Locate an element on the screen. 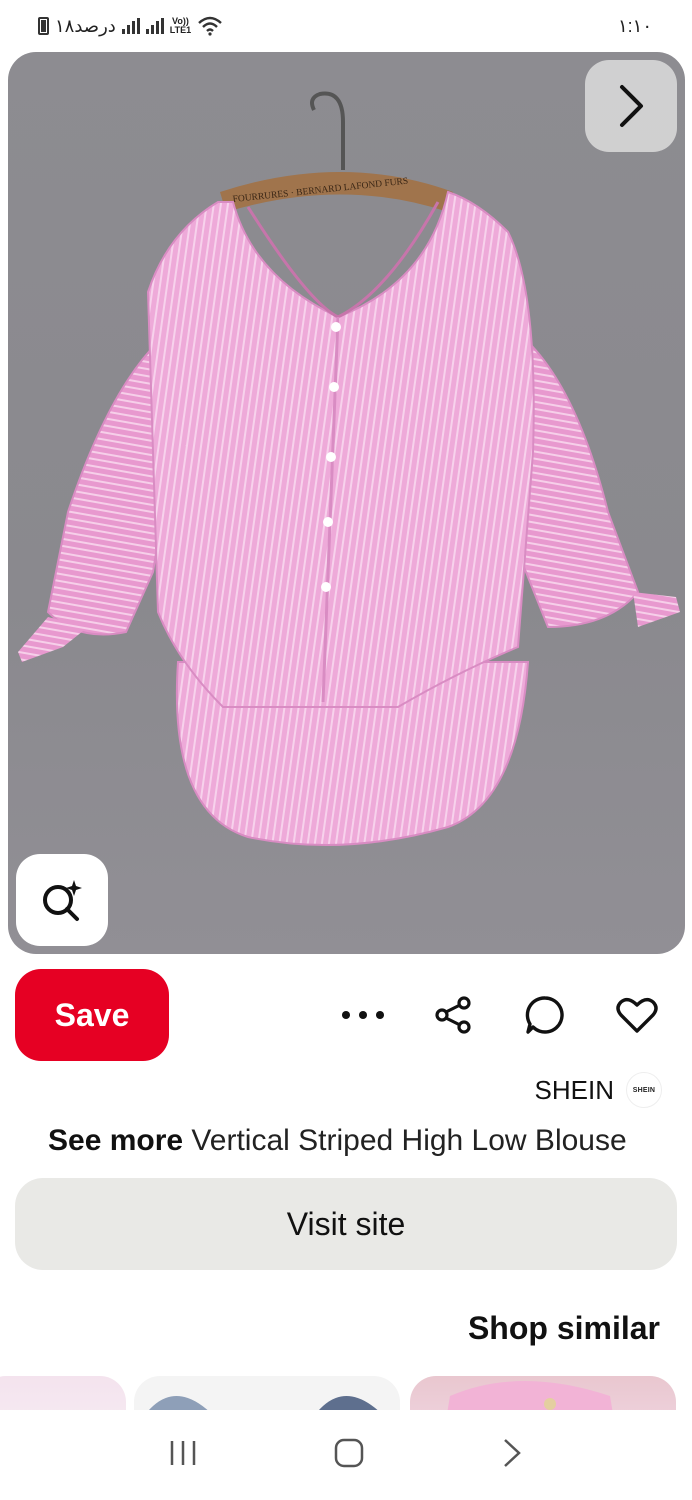  like-button is located at coordinates (637, 1015).